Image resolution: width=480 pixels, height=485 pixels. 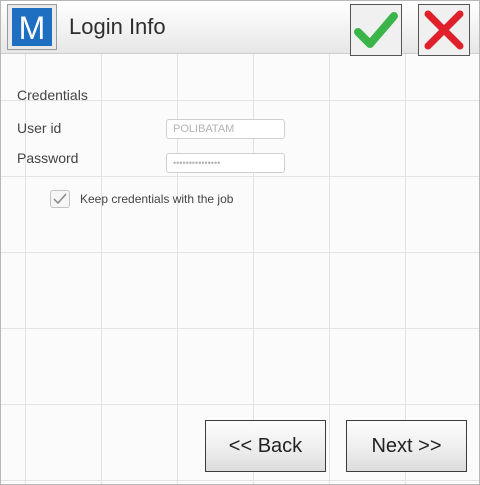 I want to click on password-label: Password, so click(x=48, y=158).